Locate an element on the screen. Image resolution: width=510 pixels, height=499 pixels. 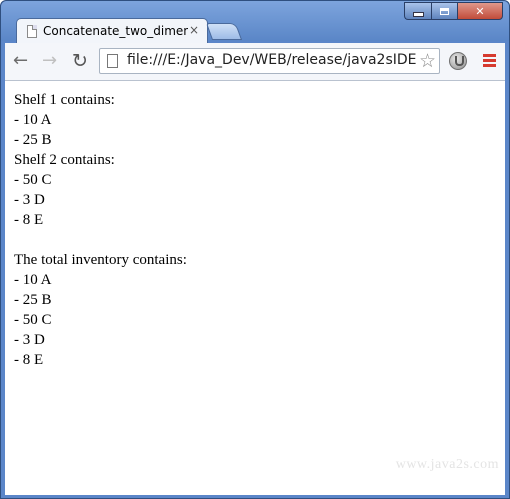
reload-icon: ↻ is located at coordinates (80, 61).